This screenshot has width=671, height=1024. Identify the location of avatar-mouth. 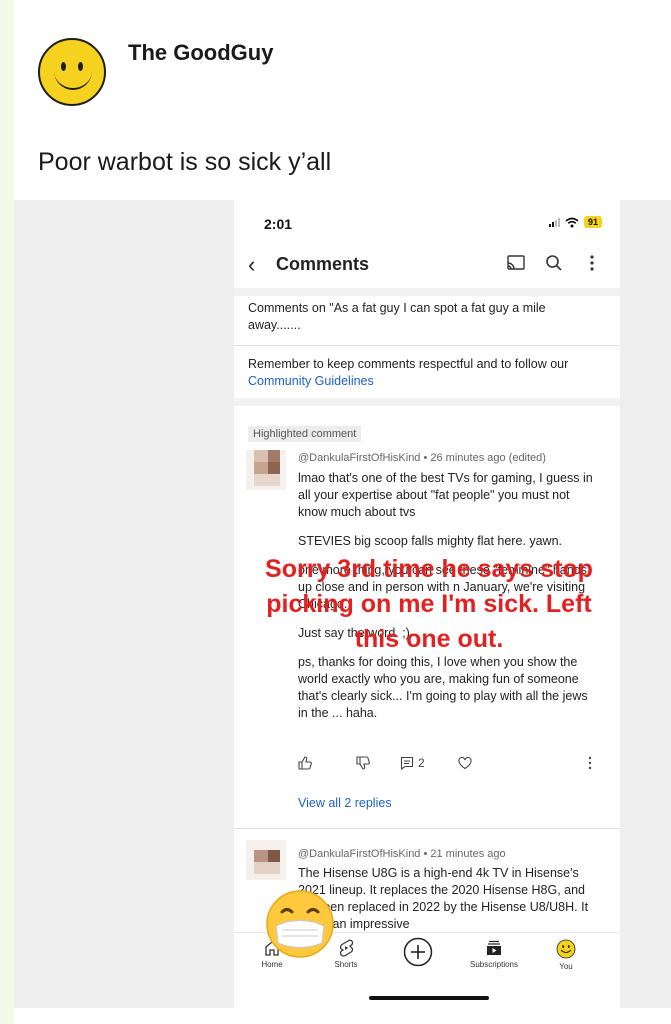
(73, 78).